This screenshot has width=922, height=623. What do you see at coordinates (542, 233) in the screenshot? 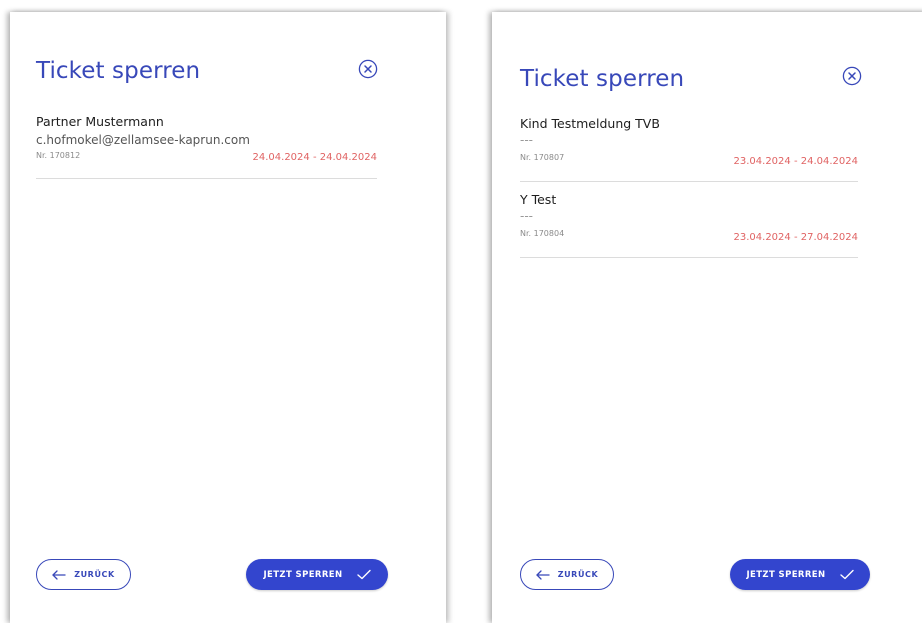
I see `ticket-number: Nr. 170804` at bounding box center [542, 233].